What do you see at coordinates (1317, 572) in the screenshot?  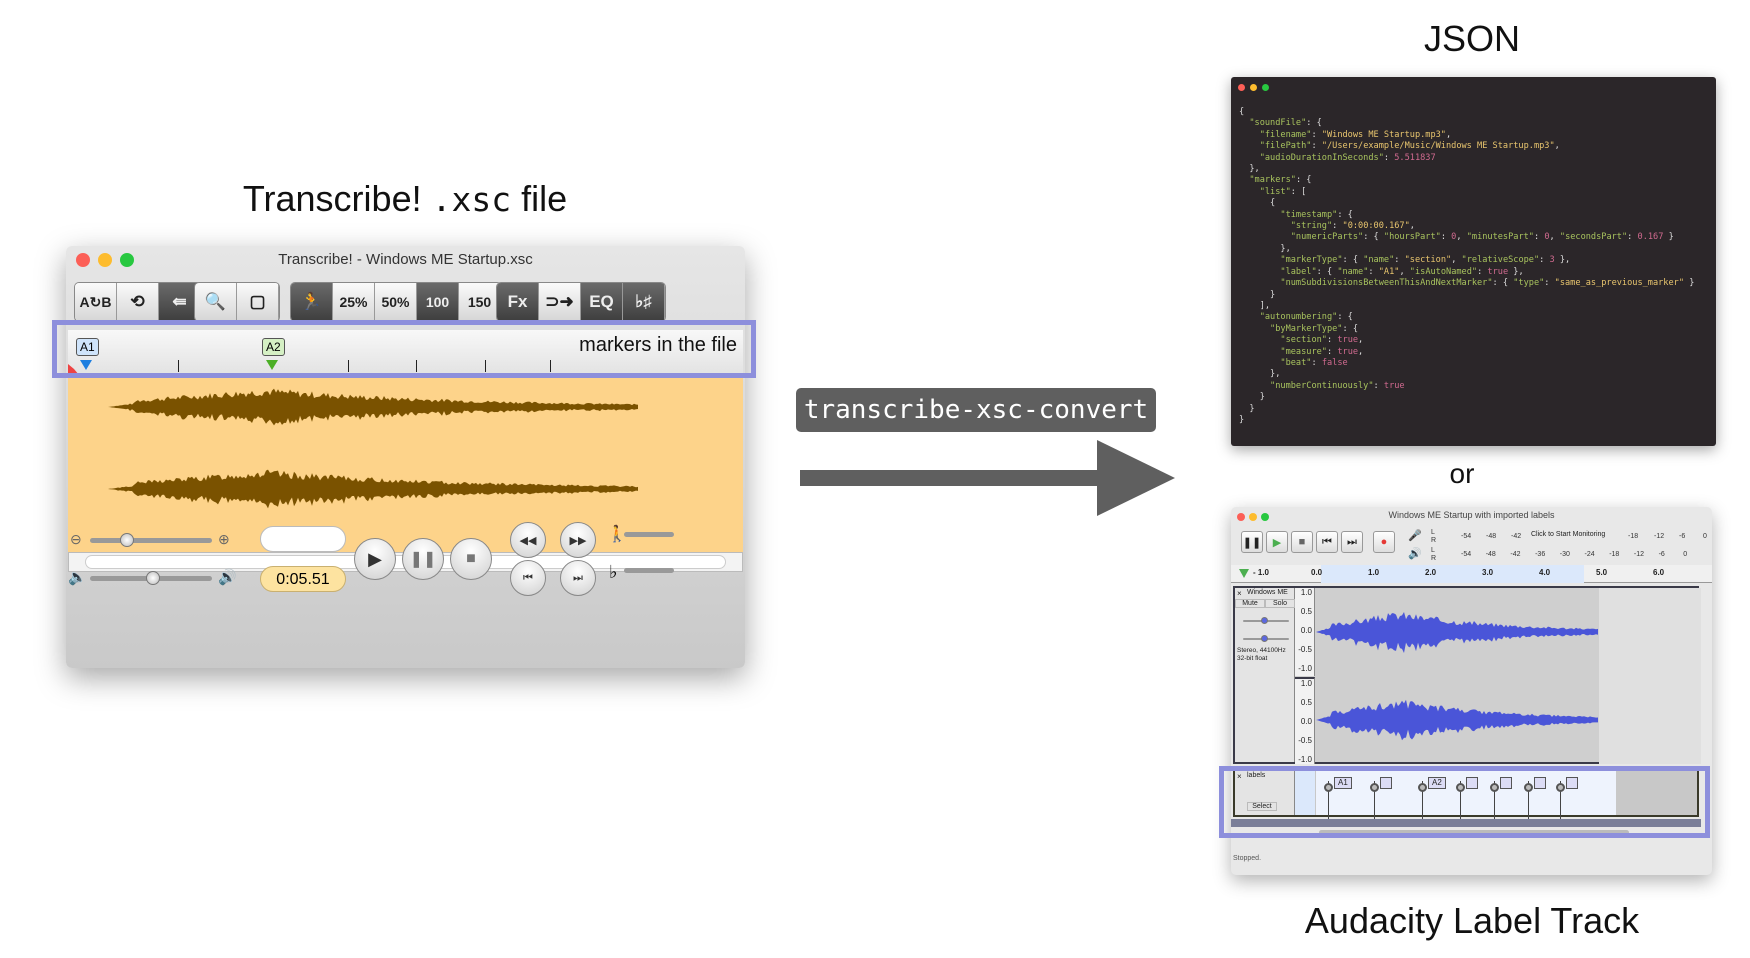 I see `timeline-tick: 0.0` at bounding box center [1317, 572].